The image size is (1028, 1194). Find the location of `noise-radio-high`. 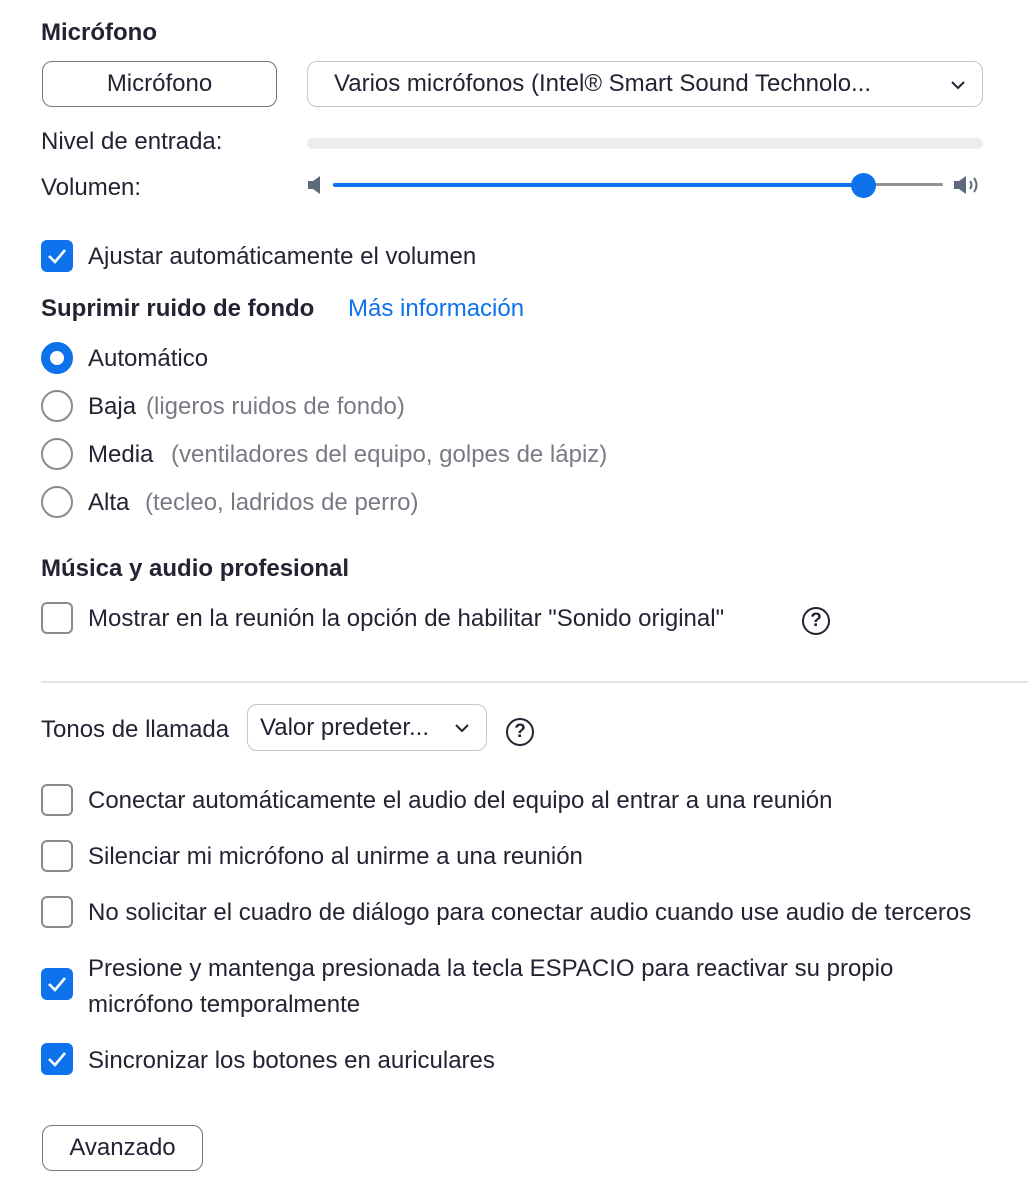

noise-radio-high is located at coordinates (57, 502).